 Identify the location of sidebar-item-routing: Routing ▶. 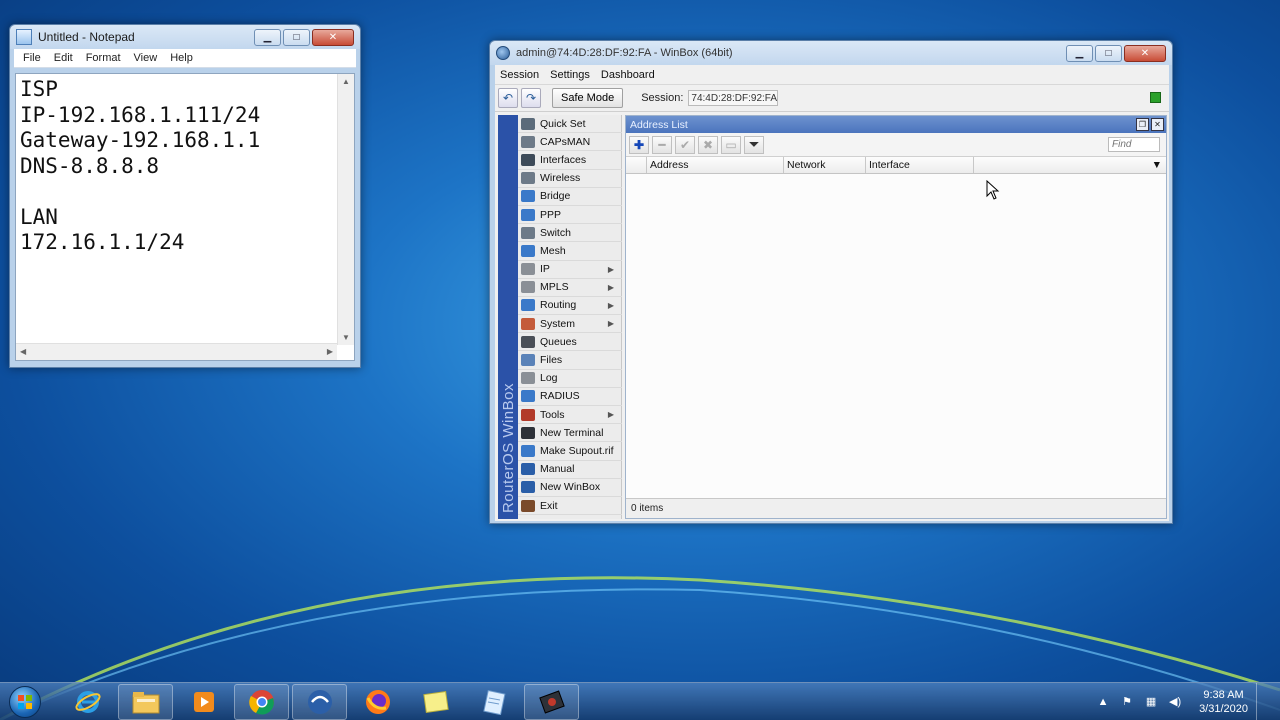
(570, 306).